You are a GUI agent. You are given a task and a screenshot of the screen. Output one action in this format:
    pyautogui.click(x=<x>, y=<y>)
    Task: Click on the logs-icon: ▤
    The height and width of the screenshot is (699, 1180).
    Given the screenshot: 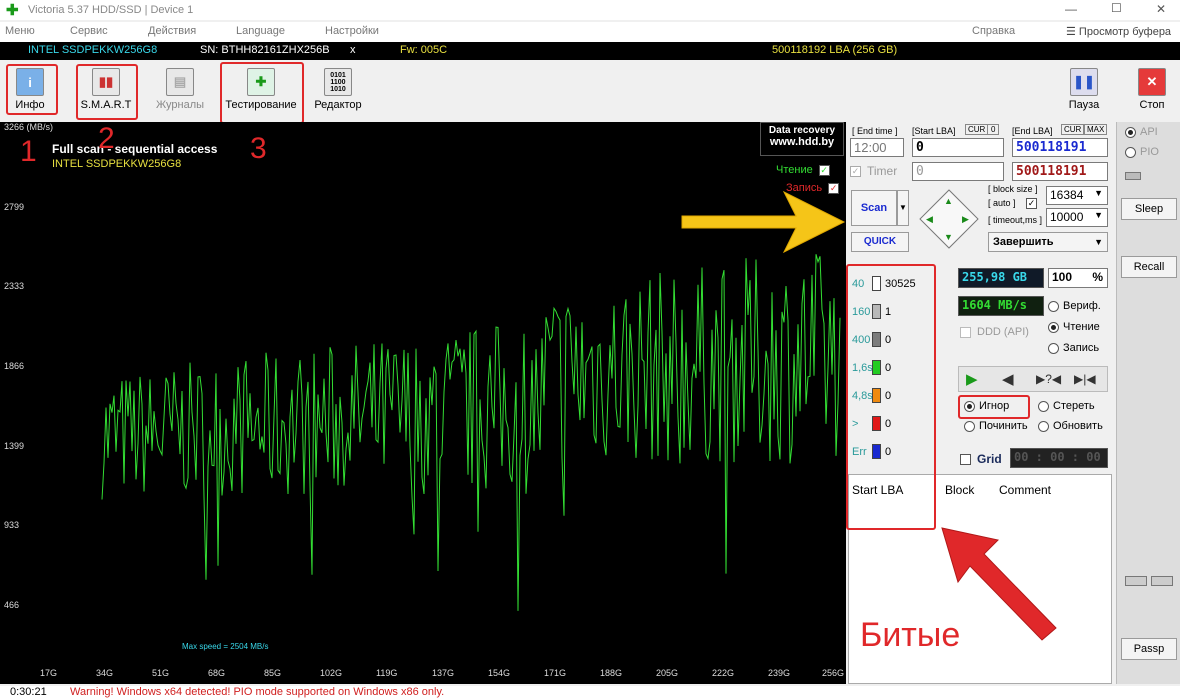 What is the action you would take?
    pyautogui.click(x=180, y=82)
    